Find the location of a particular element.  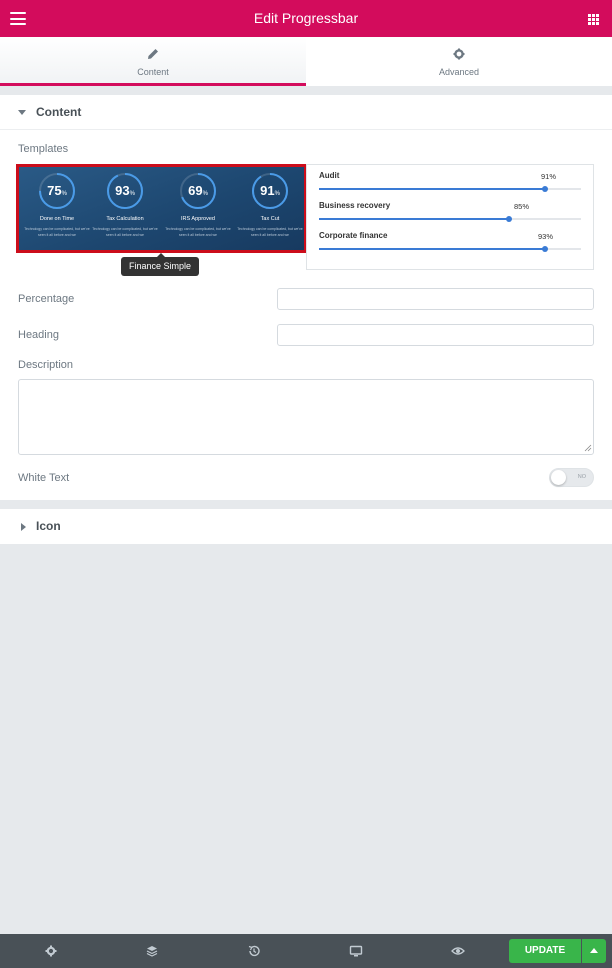

tab-bar: Content Advanced is located at coordinates (306, 61).